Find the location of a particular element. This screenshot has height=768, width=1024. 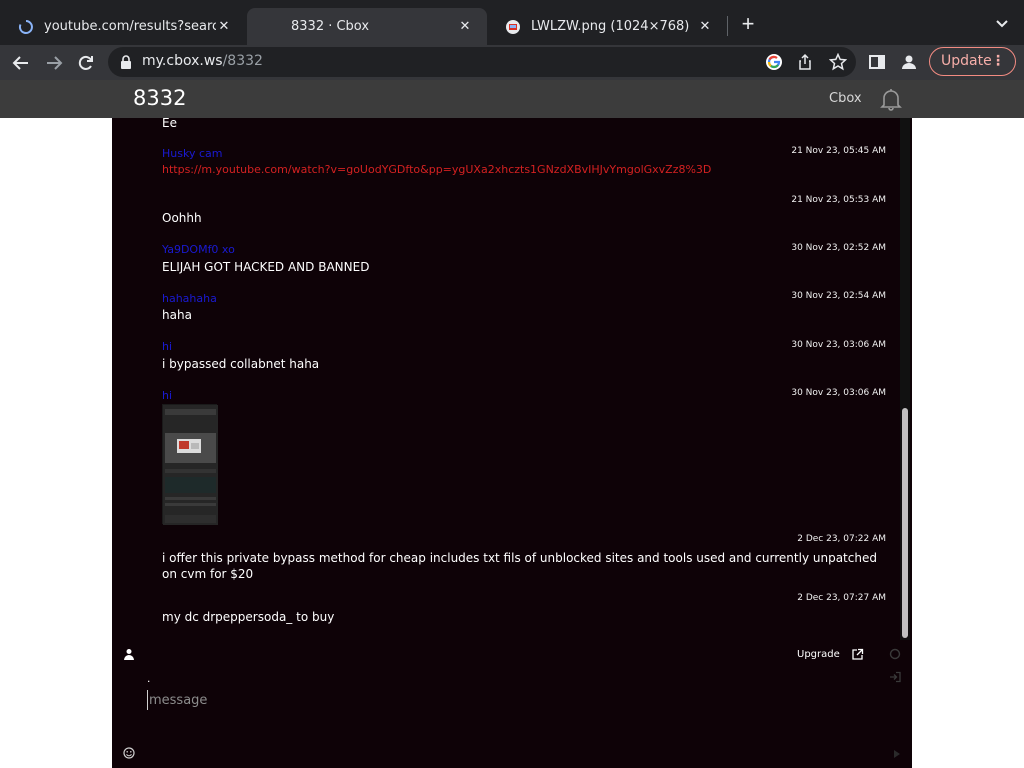

loading-spinner-icon is located at coordinates (26, 27).